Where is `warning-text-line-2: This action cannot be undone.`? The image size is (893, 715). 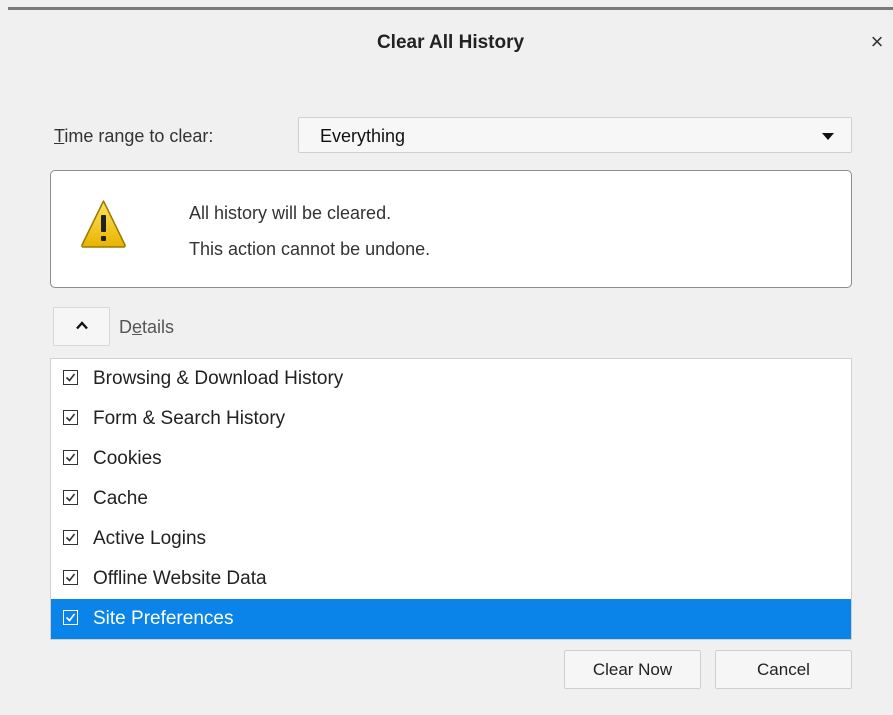
warning-text-line-2: This action cannot be undone. is located at coordinates (310, 249).